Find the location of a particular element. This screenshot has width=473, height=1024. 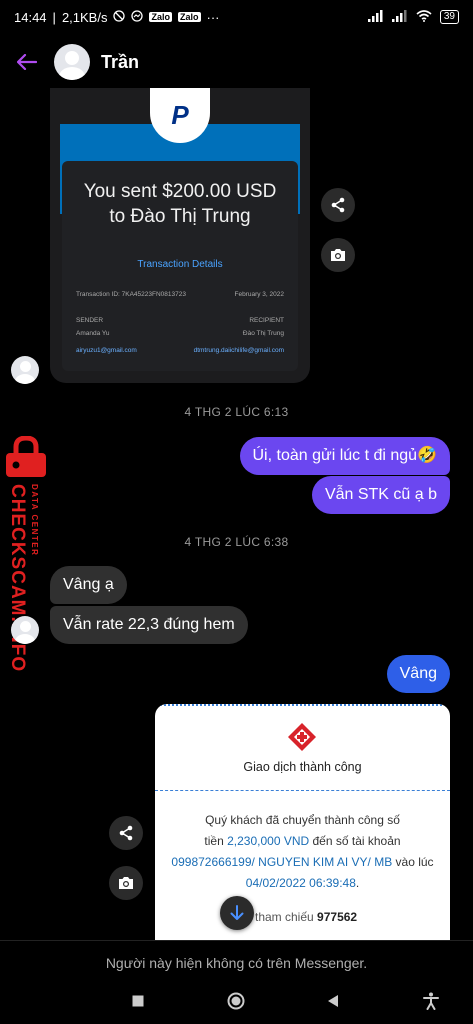

home-button is located at coordinates (236, 1003).